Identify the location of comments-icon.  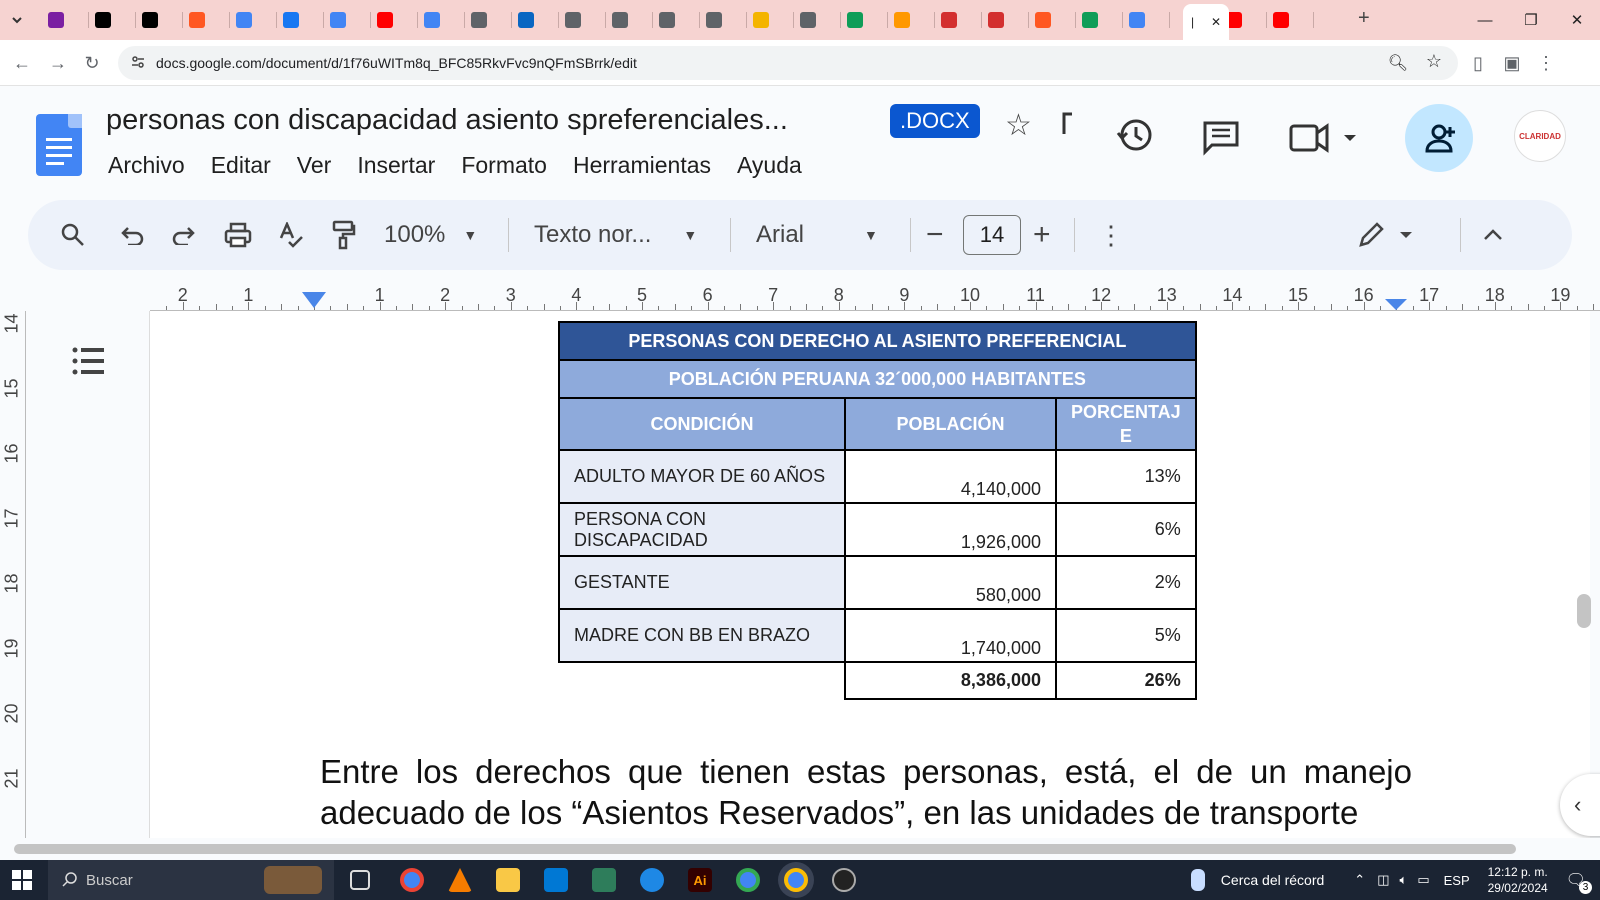
(1221, 138).